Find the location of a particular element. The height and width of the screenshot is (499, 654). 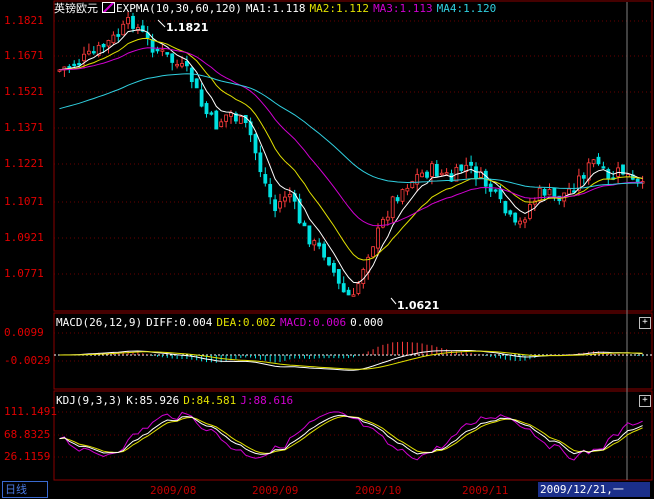

y-tick: 1.1071 is located at coordinates (24, 201).